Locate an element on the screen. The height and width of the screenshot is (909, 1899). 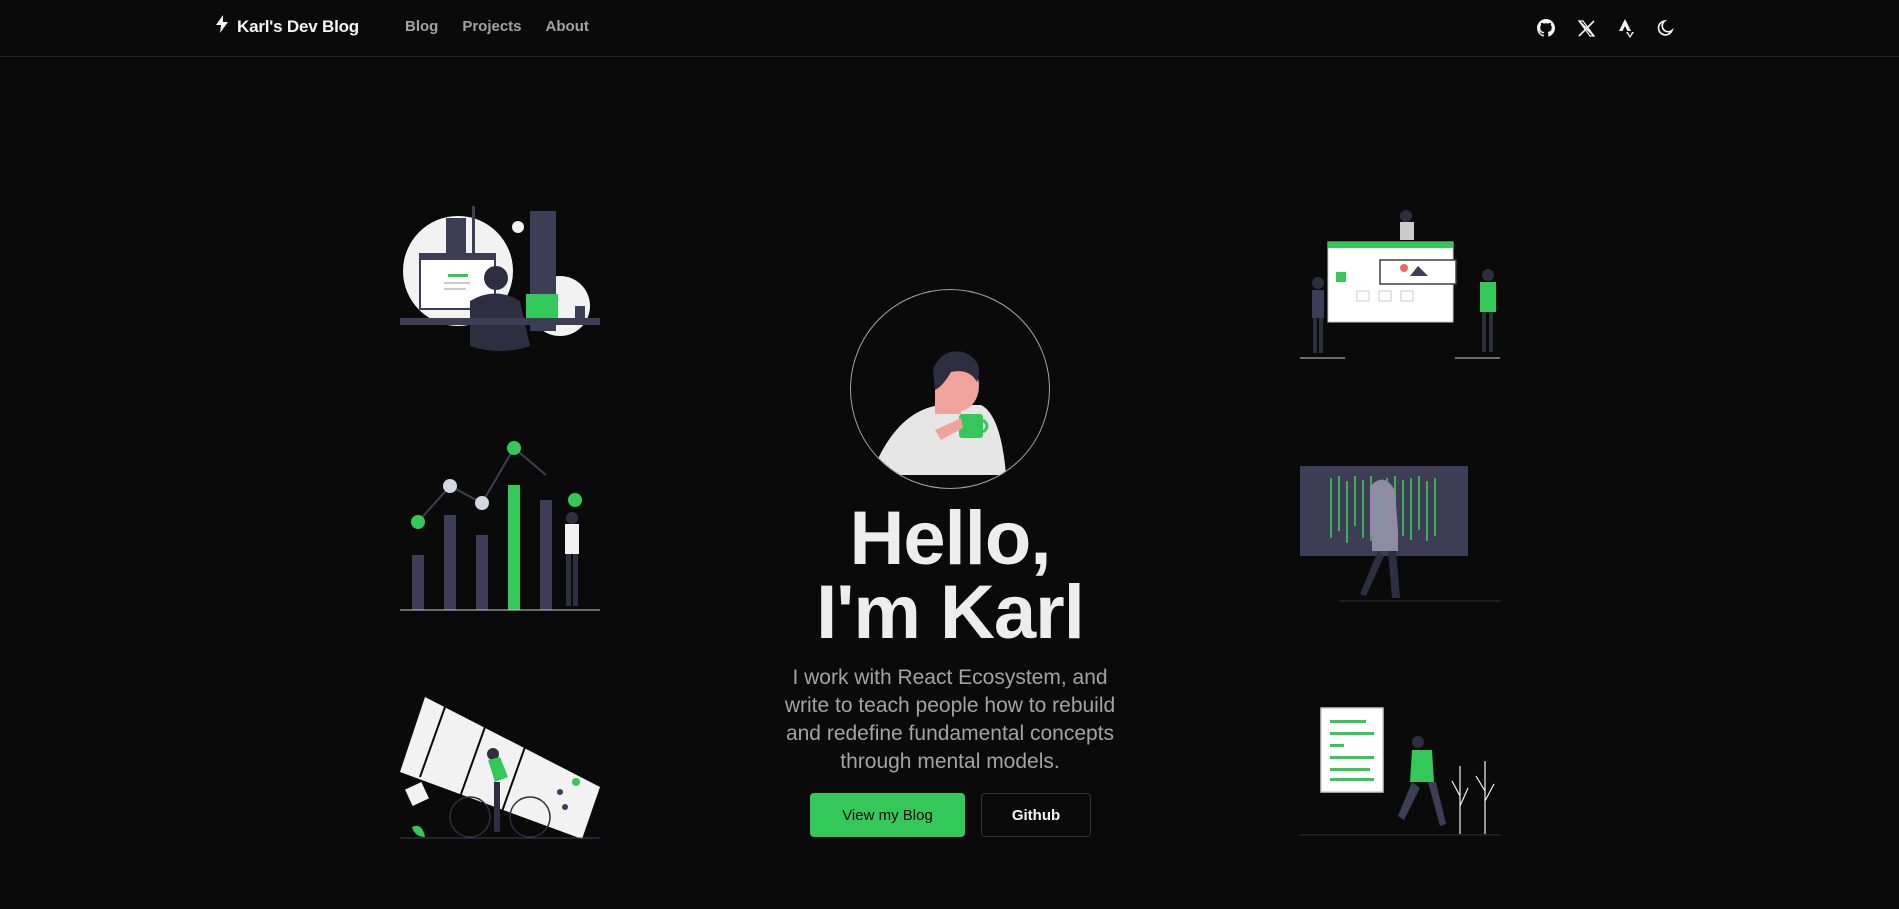
github-icon is located at coordinates (1546, 28).